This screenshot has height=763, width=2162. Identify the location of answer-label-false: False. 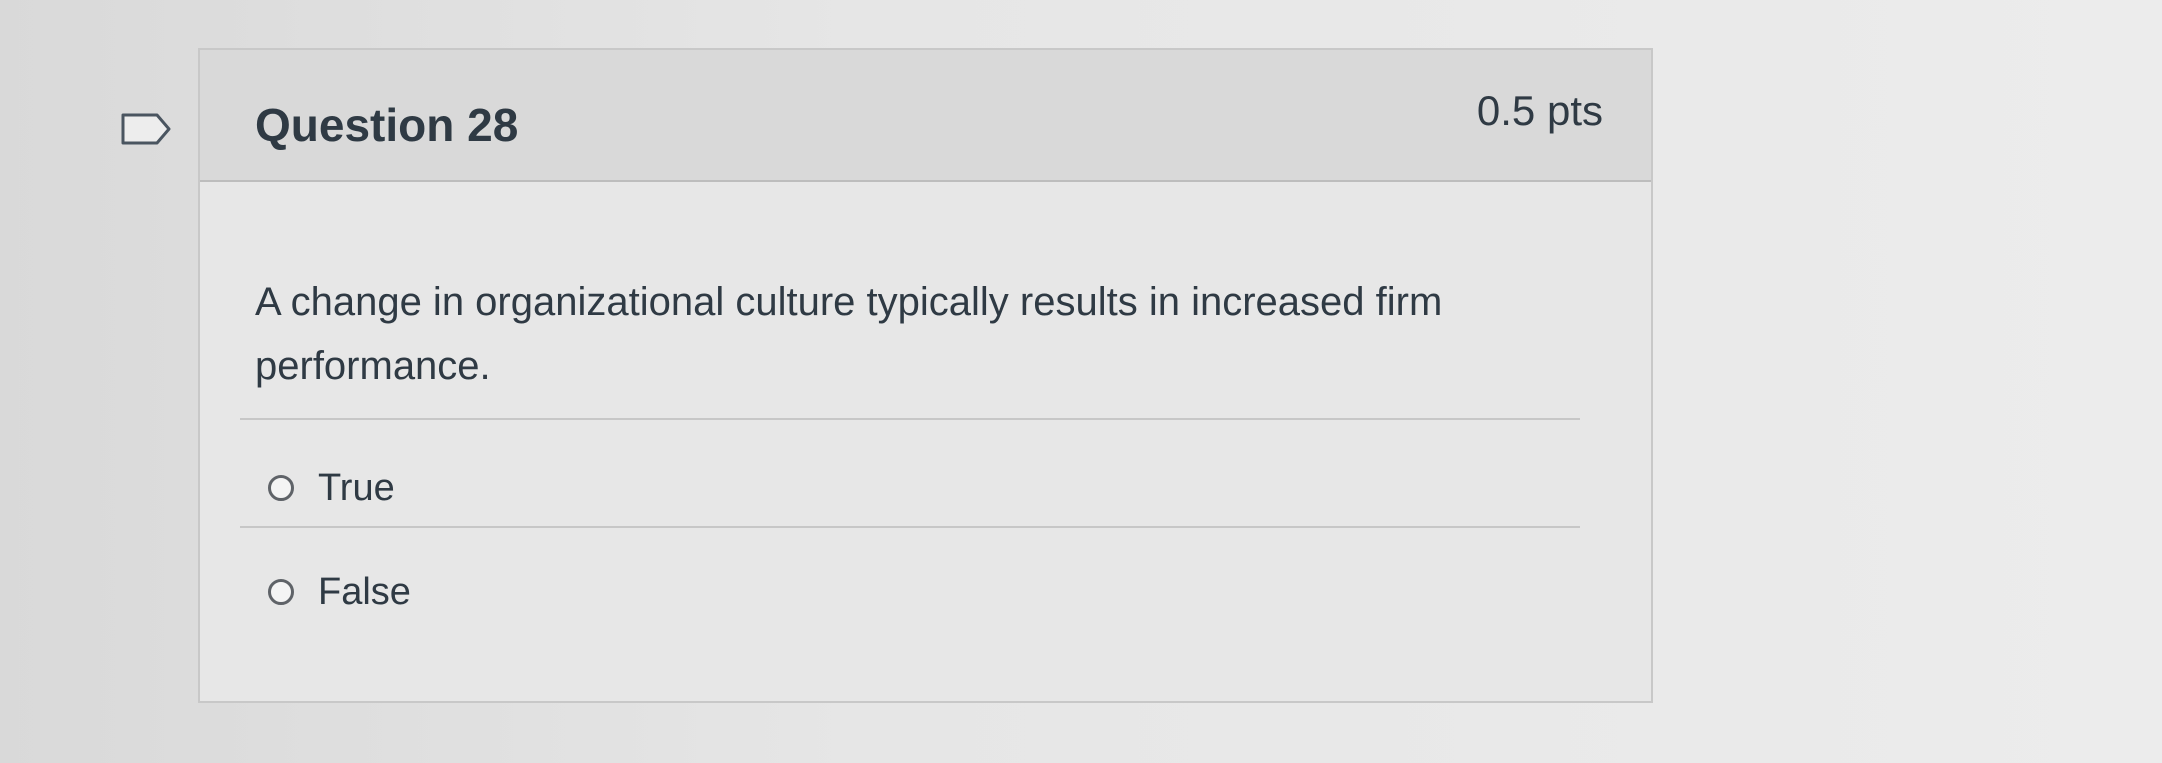
(364, 591).